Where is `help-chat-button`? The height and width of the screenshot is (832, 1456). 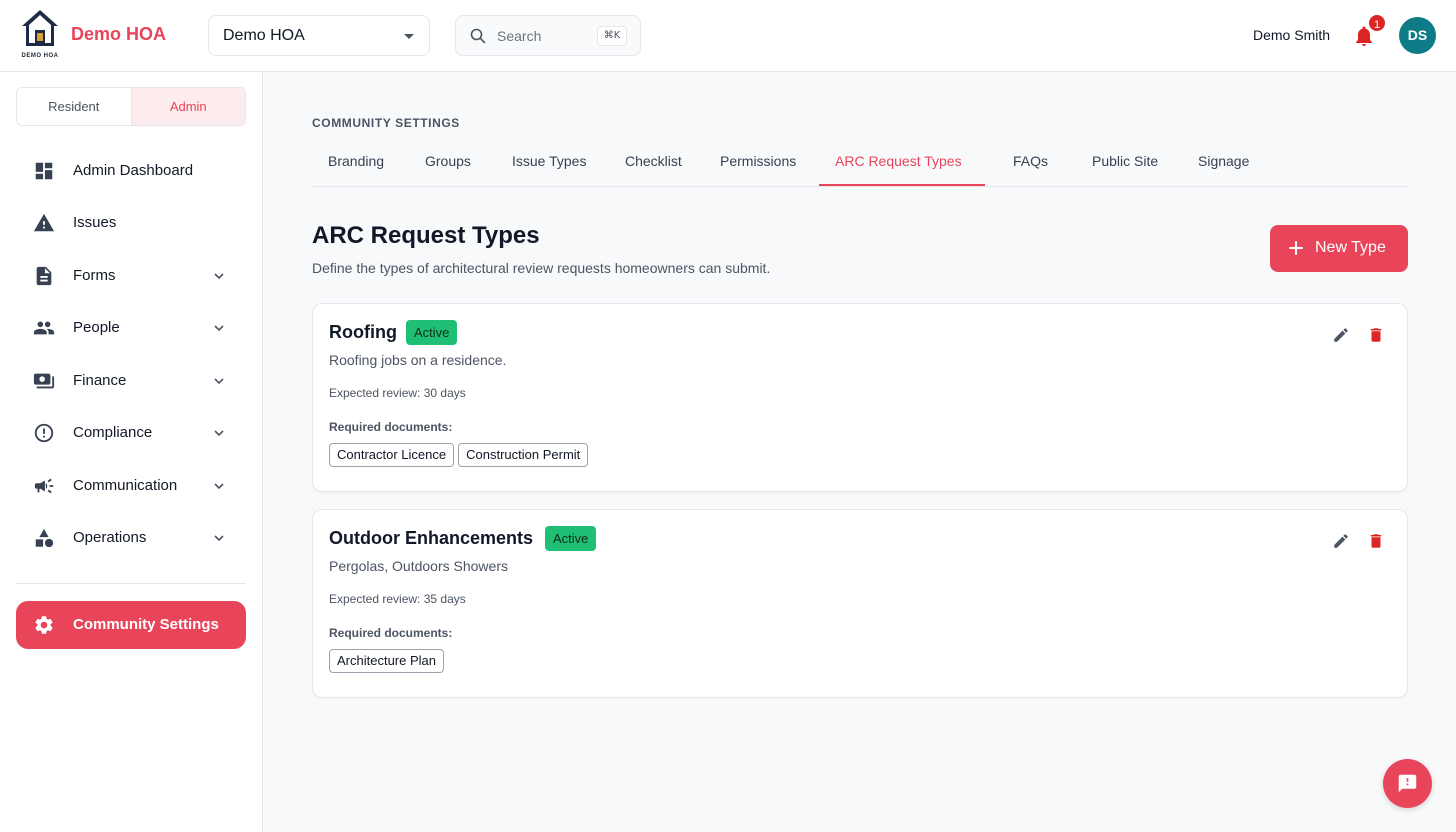 help-chat-button is located at coordinates (1407, 783).